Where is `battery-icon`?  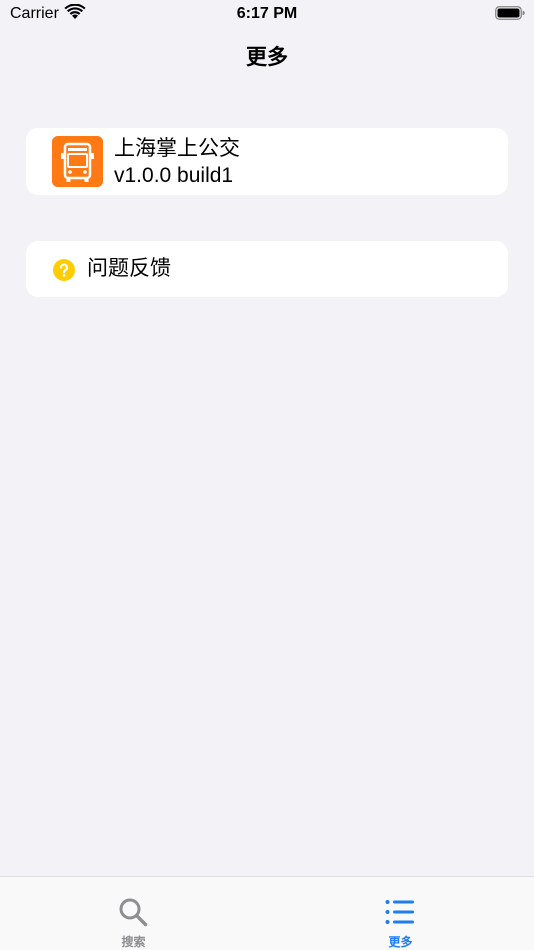
battery-icon is located at coordinates (510, 13).